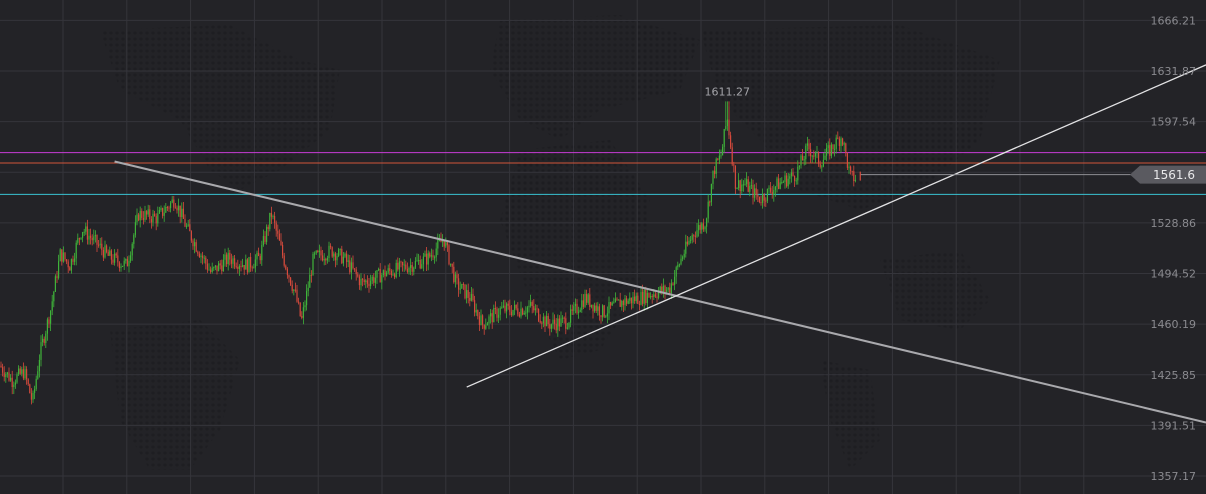 This screenshot has height=494, width=1206. I want to click on y-tick-label: 1460.19, so click(1174, 324).